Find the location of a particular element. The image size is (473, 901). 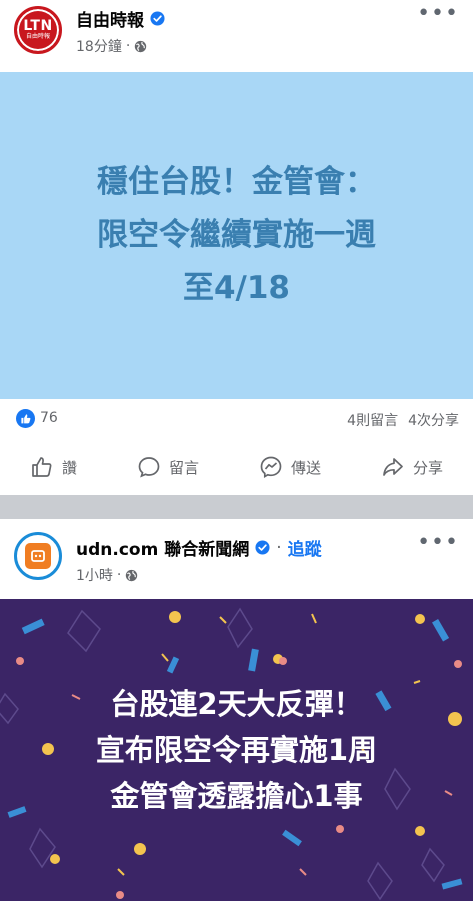

banner-text: 穩住台股！金管會： 限空令繼續實施一週 至4/18 is located at coordinates (236, 235).